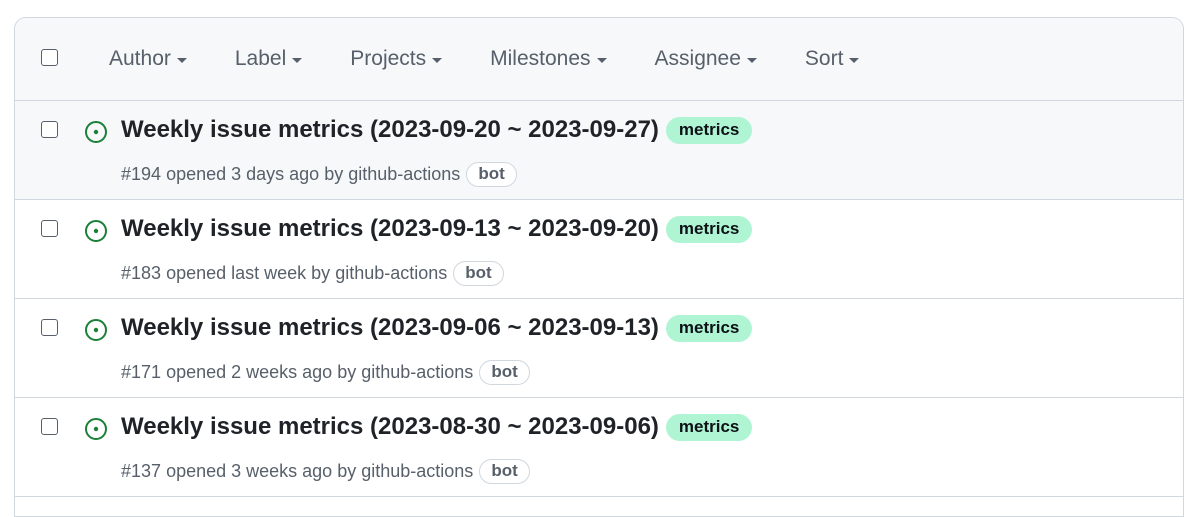 The height and width of the screenshot is (517, 1200). I want to click on select-all-checkbox, so click(49, 57).